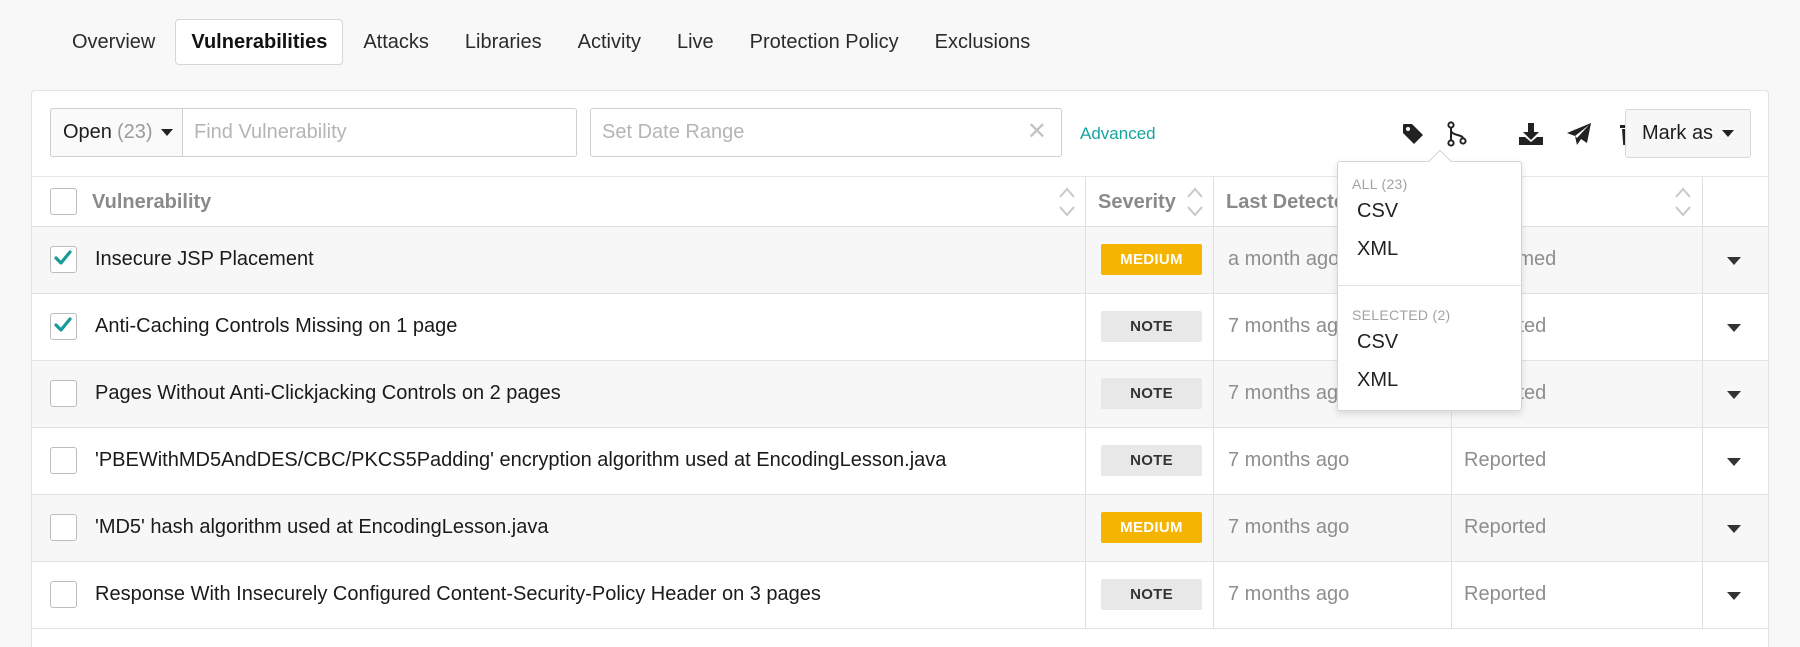 This screenshot has width=1800, height=647. What do you see at coordinates (151, 202) in the screenshot?
I see `header-vulnerability: Vulnerability` at bounding box center [151, 202].